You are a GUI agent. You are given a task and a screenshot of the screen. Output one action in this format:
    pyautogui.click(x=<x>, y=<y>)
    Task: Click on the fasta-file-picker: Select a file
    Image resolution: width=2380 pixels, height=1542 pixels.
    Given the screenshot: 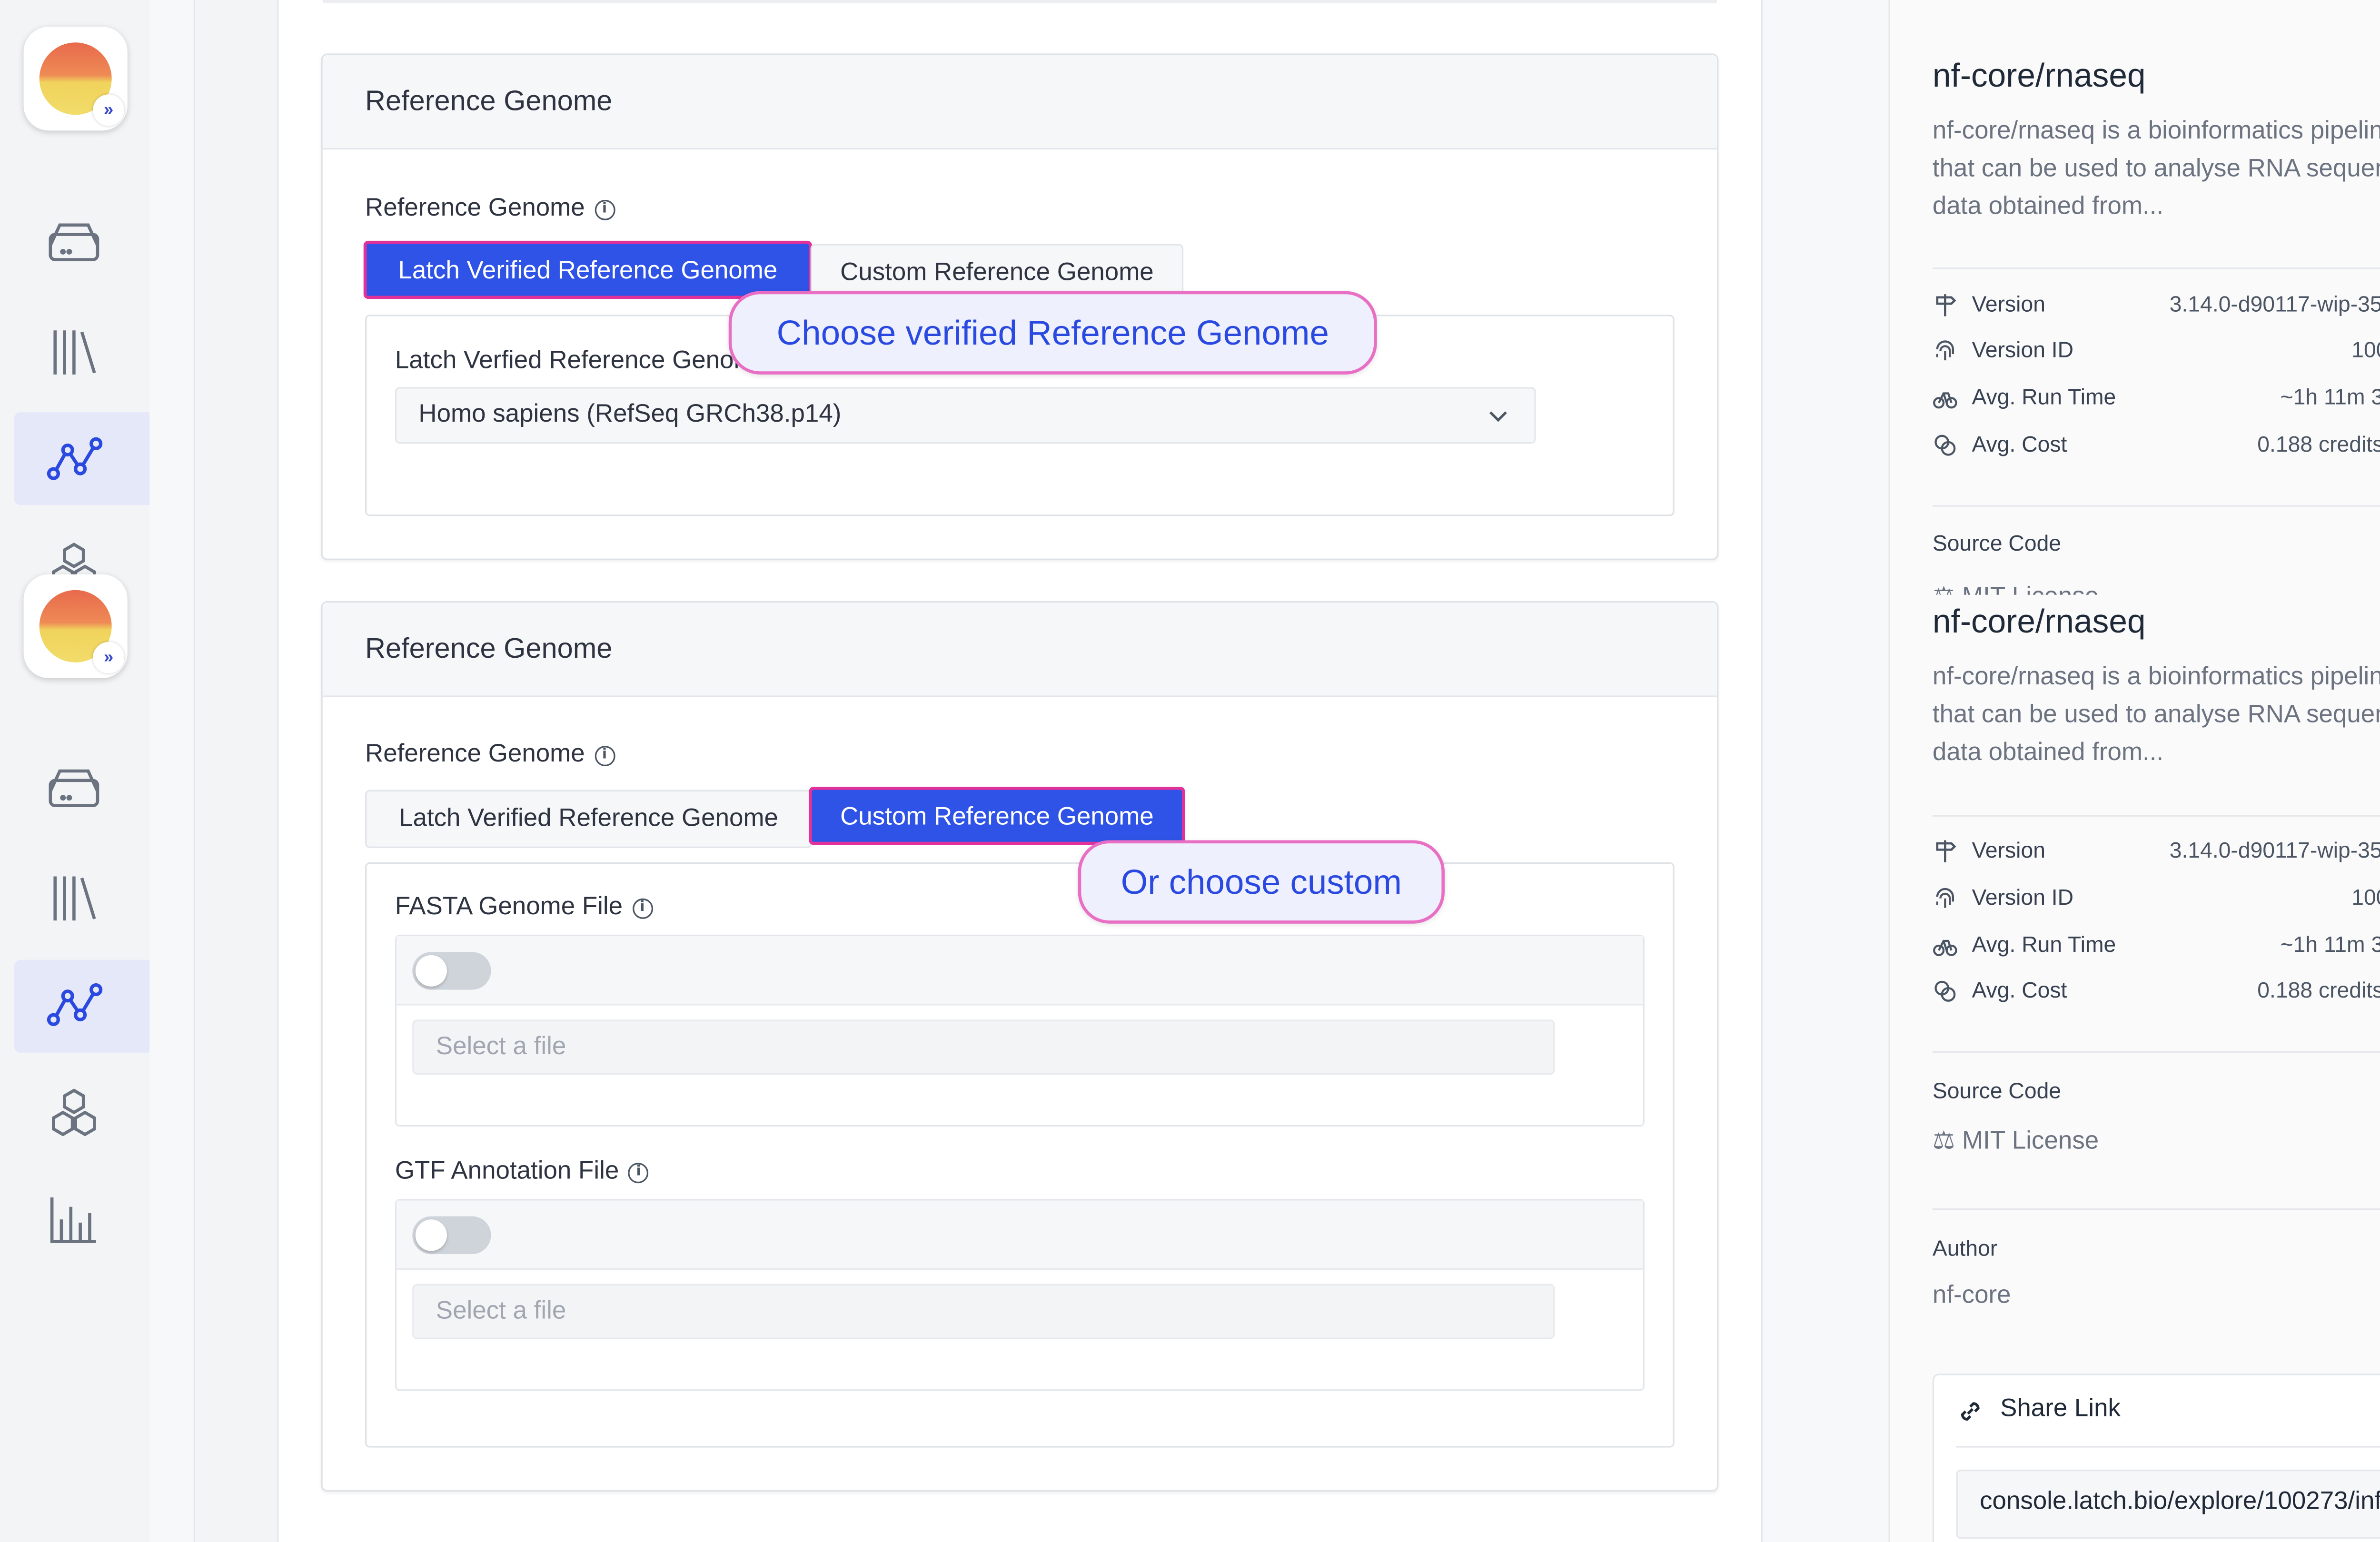 What is the action you would take?
    pyautogui.click(x=1020, y=1030)
    